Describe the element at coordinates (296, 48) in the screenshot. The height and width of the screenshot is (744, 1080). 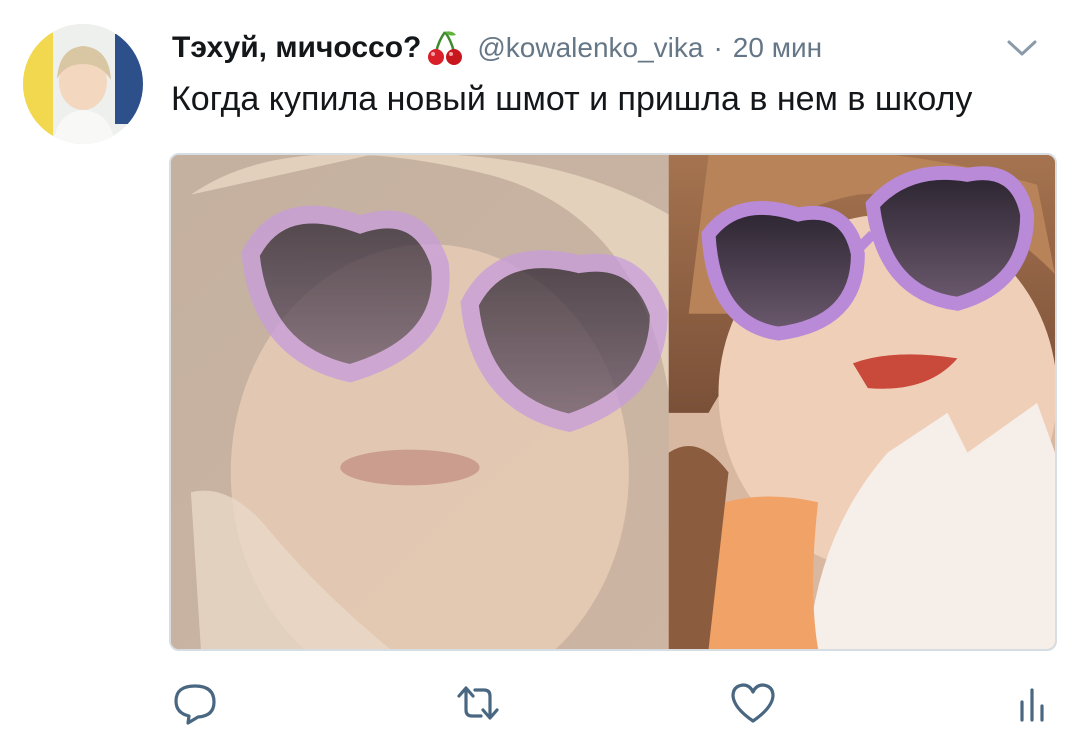
I see `author-name: Тэхуй, мичоссо?` at that location.